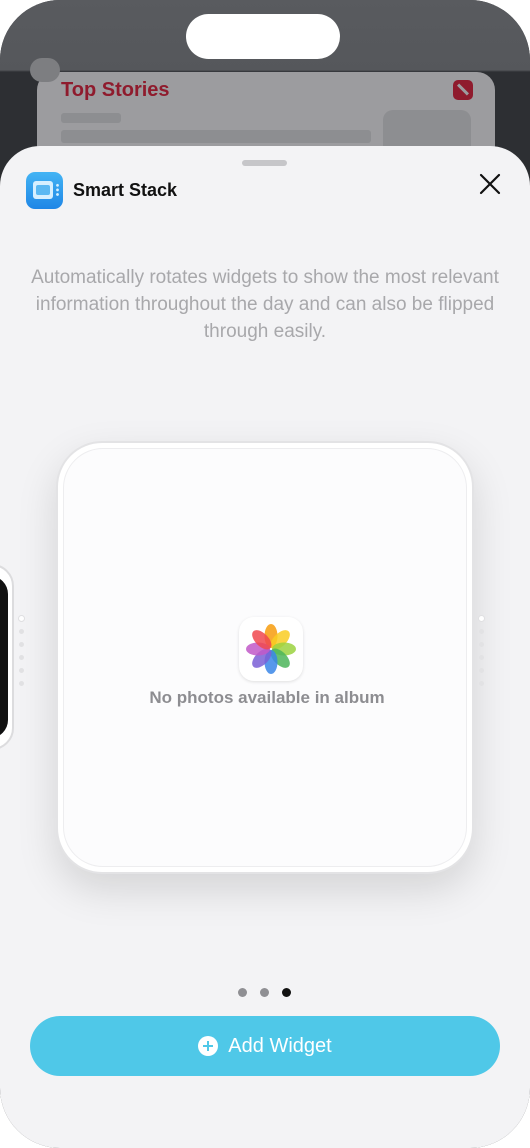 The width and height of the screenshot is (530, 1148). What do you see at coordinates (264, 163) in the screenshot?
I see `sheet-grabber` at bounding box center [264, 163].